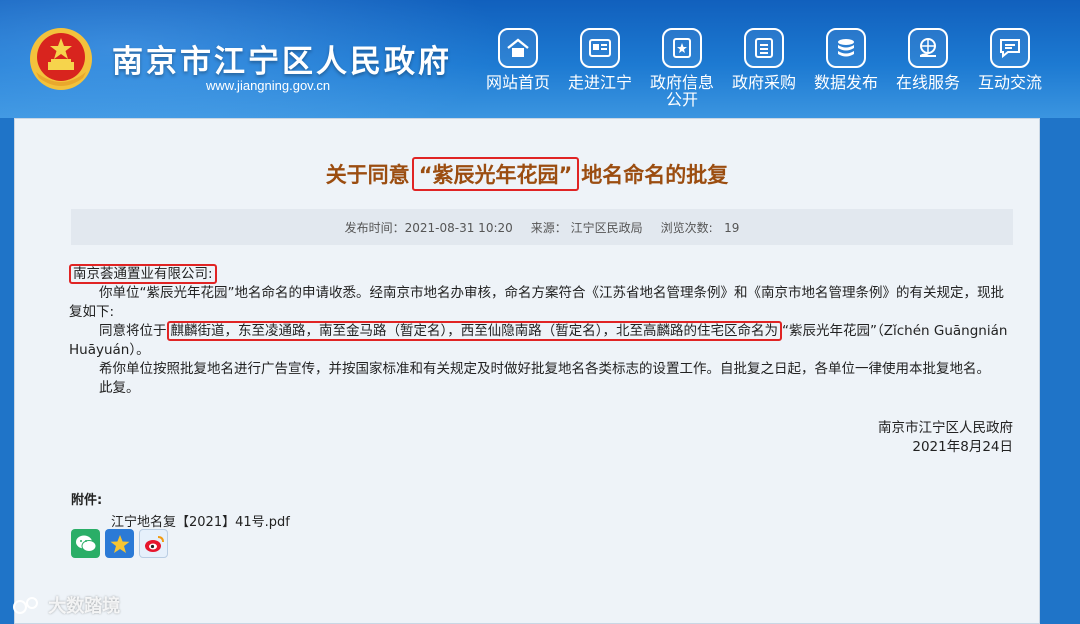  What do you see at coordinates (282, 58) in the screenshot?
I see `site-title: 南京市江宁区人民政府` at bounding box center [282, 58].